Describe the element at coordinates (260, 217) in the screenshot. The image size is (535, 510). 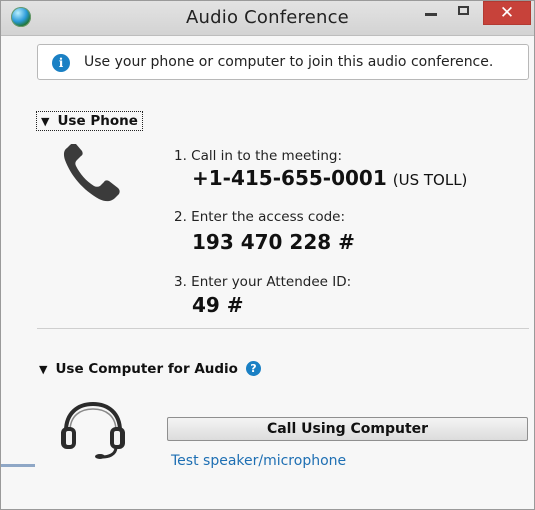
I see `step-2-label: 2. Enter the access code:` at that location.